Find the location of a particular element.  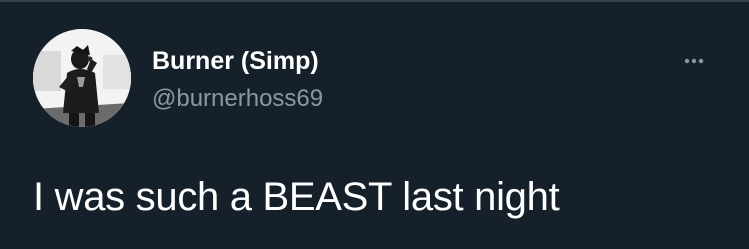

more-options-ellipsis-icon is located at coordinates (694, 61).